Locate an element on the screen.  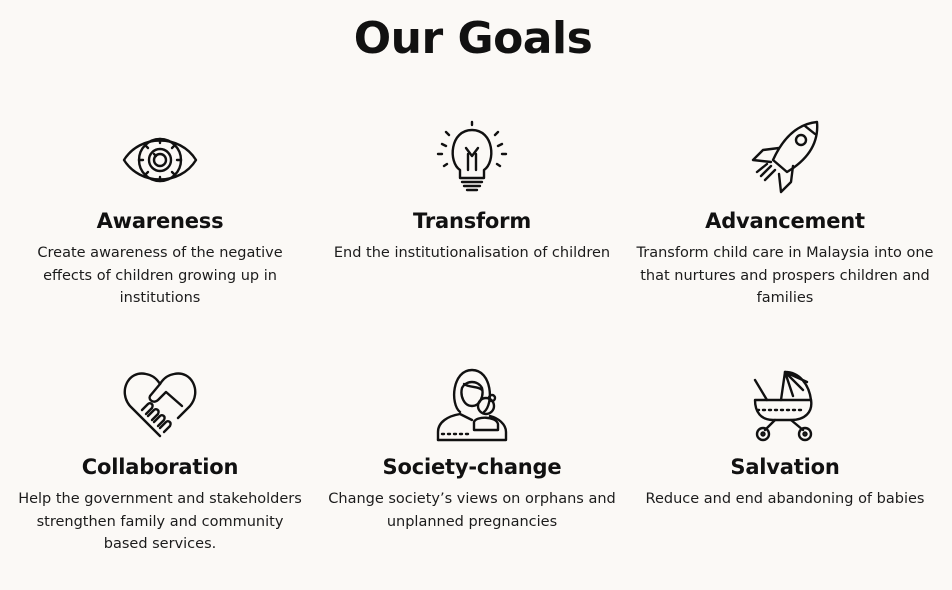
page-title: Our Goals is located at coordinates (473, 38).